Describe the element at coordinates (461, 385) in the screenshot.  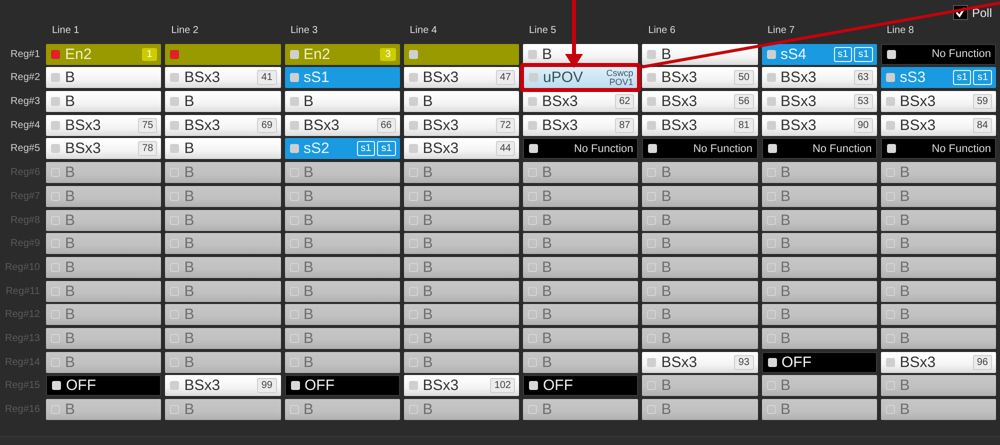
I see `register-slot: BSx3 102` at that location.